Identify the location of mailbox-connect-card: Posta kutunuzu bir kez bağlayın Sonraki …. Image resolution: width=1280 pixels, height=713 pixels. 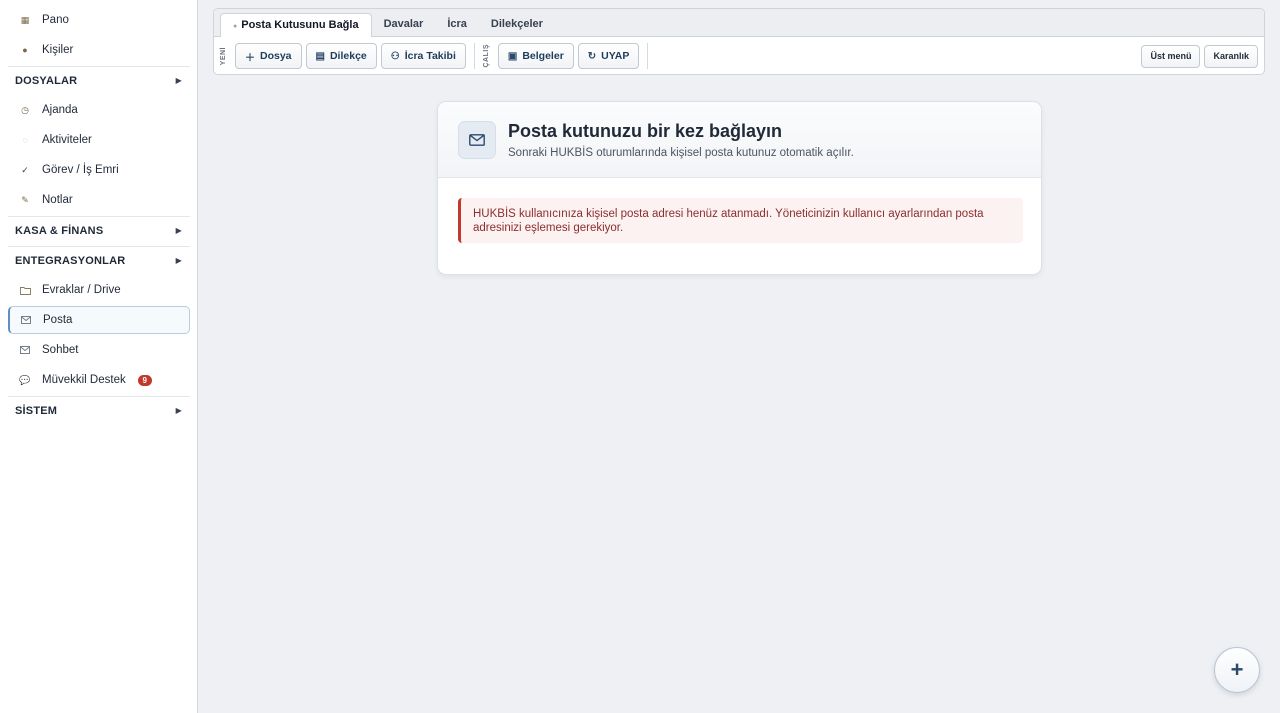
(739, 188).